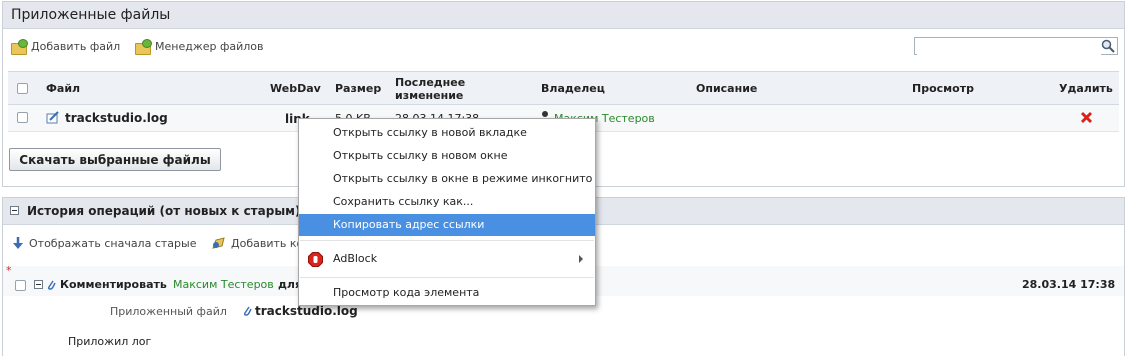  What do you see at coordinates (1086, 88) in the screenshot?
I see `col-delete: Удалить` at bounding box center [1086, 88].